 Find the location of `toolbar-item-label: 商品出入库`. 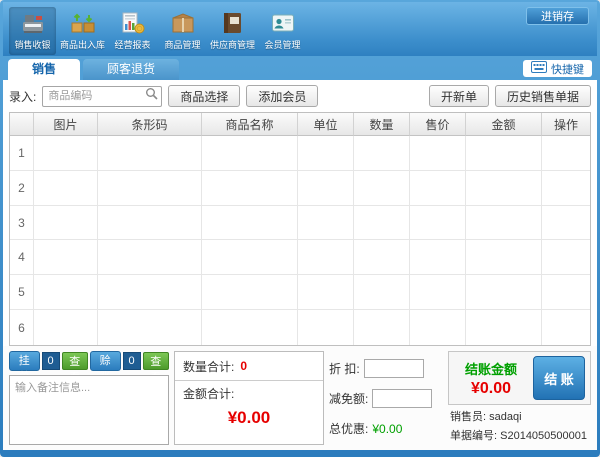

toolbar-item-label: 商品出入库 is located at coordinates (82, 45).